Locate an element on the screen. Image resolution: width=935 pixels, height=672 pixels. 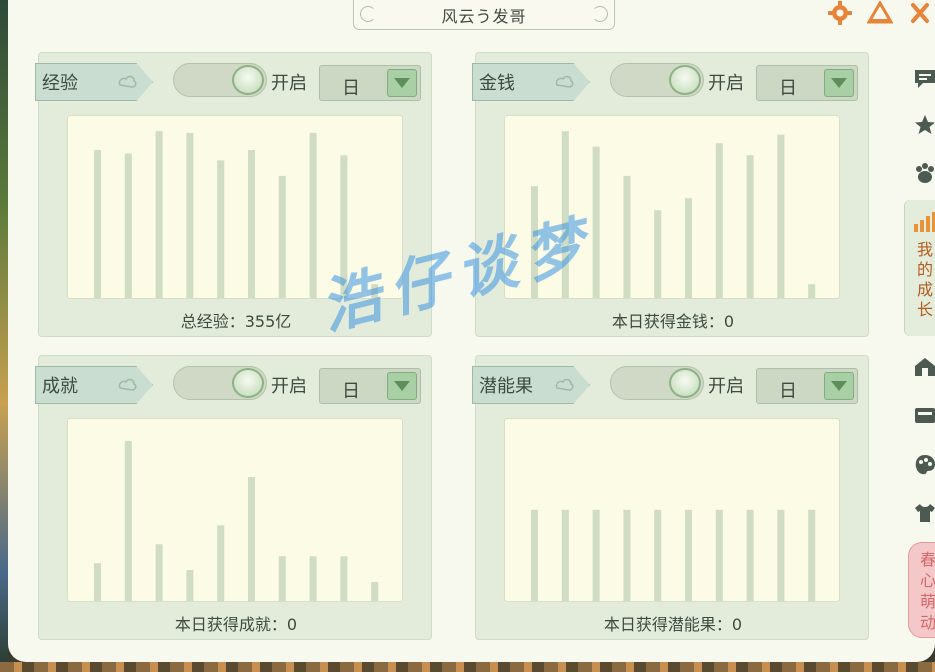
promo-label: 春心萌动 is located at coordinates (927, 591).